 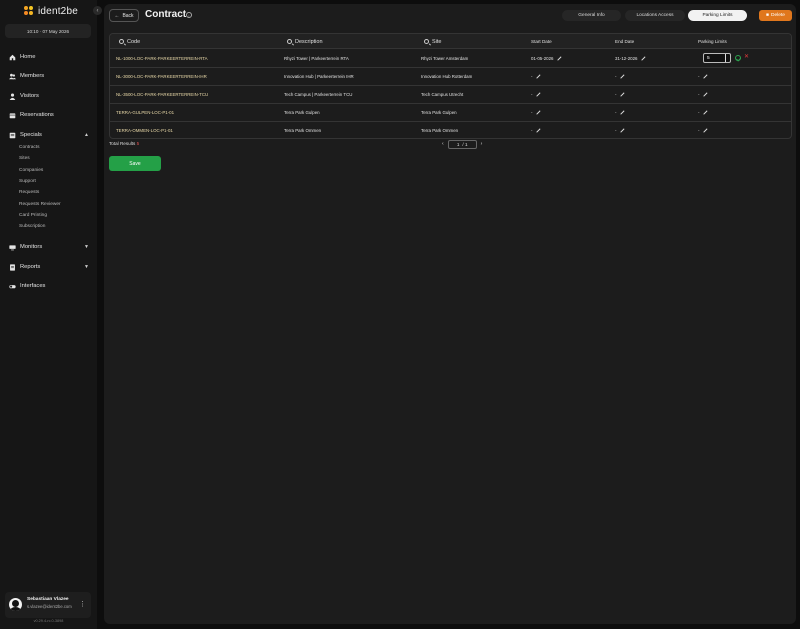 What do you see at coordinates (37, 115) in the screenshot?
I see `sidebar-item-label: Reservations` at bounding box center [37, 115].